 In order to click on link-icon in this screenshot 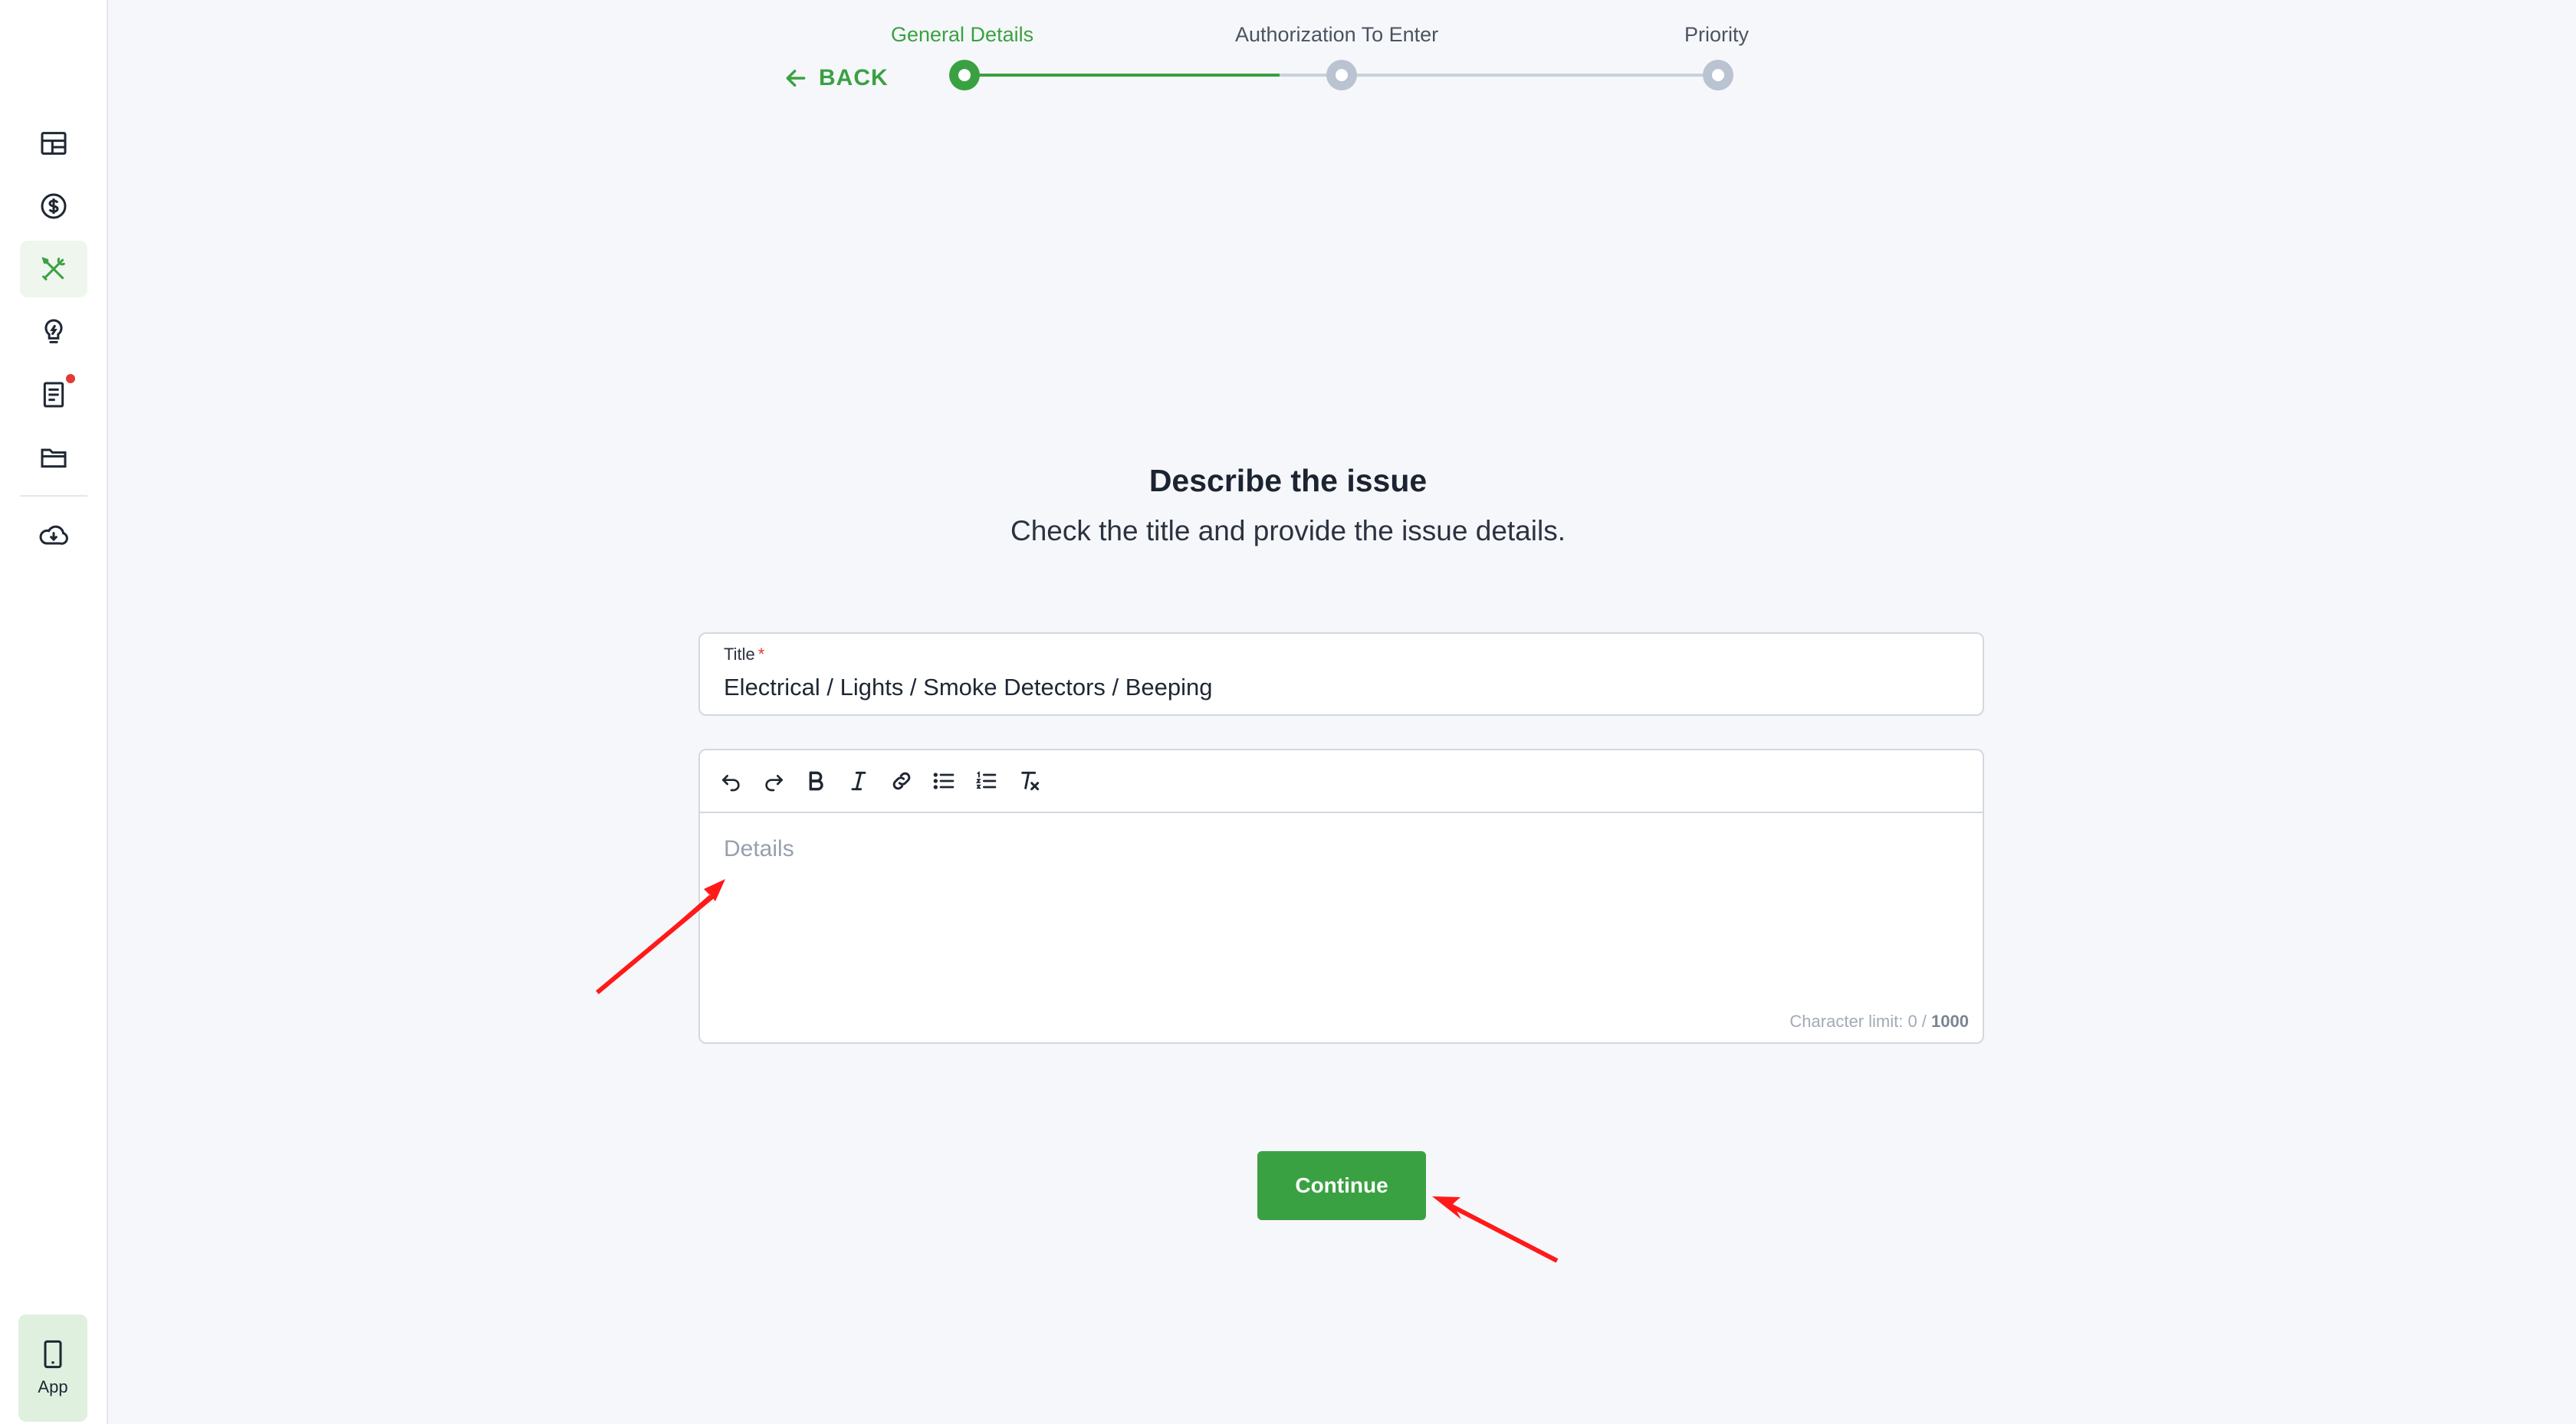, I will do `click(901, 781)`.